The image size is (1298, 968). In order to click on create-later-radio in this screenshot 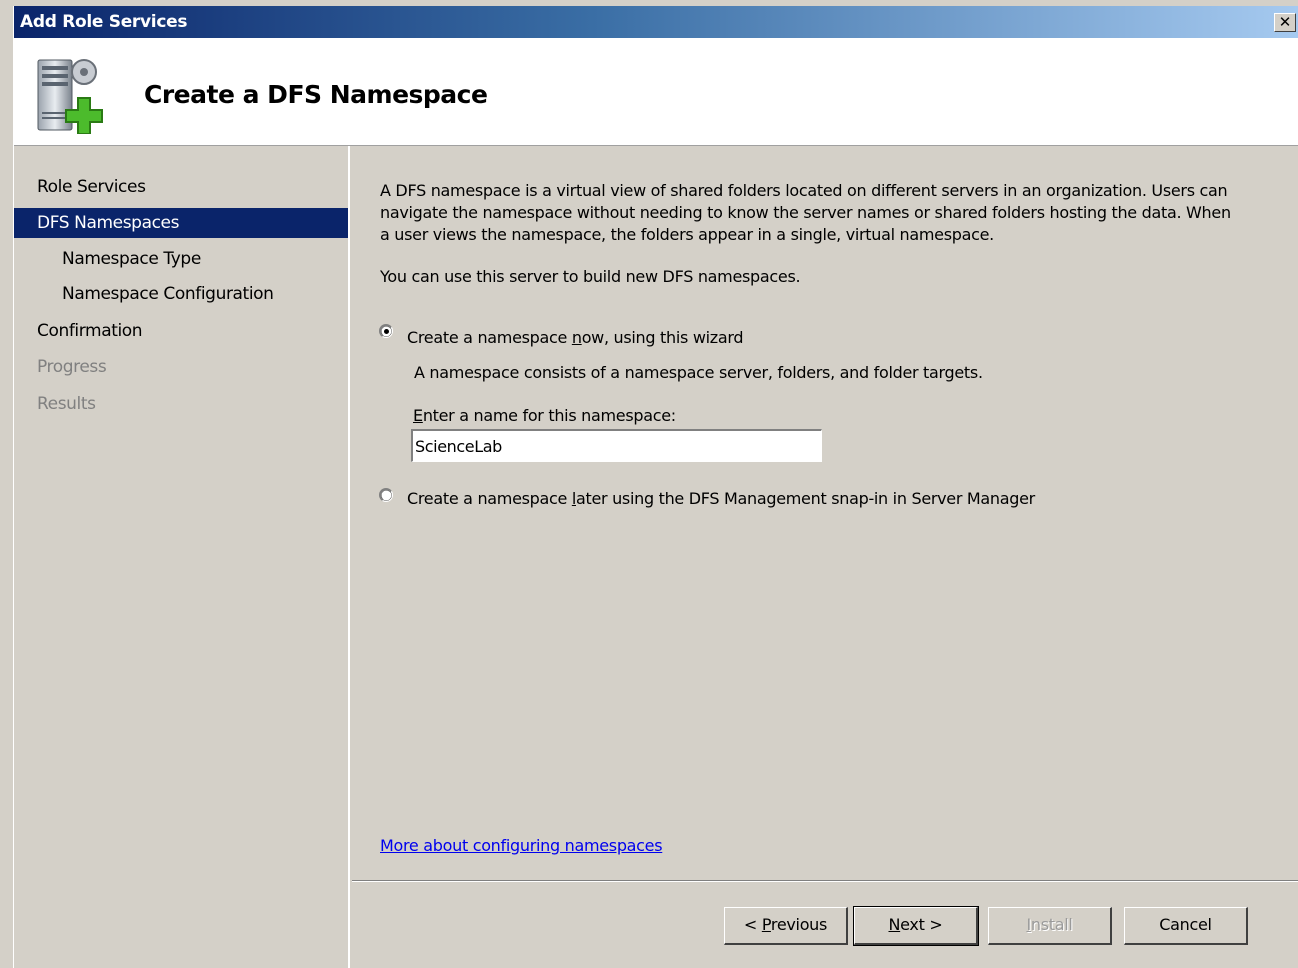, I will do `click(386, 495)`.